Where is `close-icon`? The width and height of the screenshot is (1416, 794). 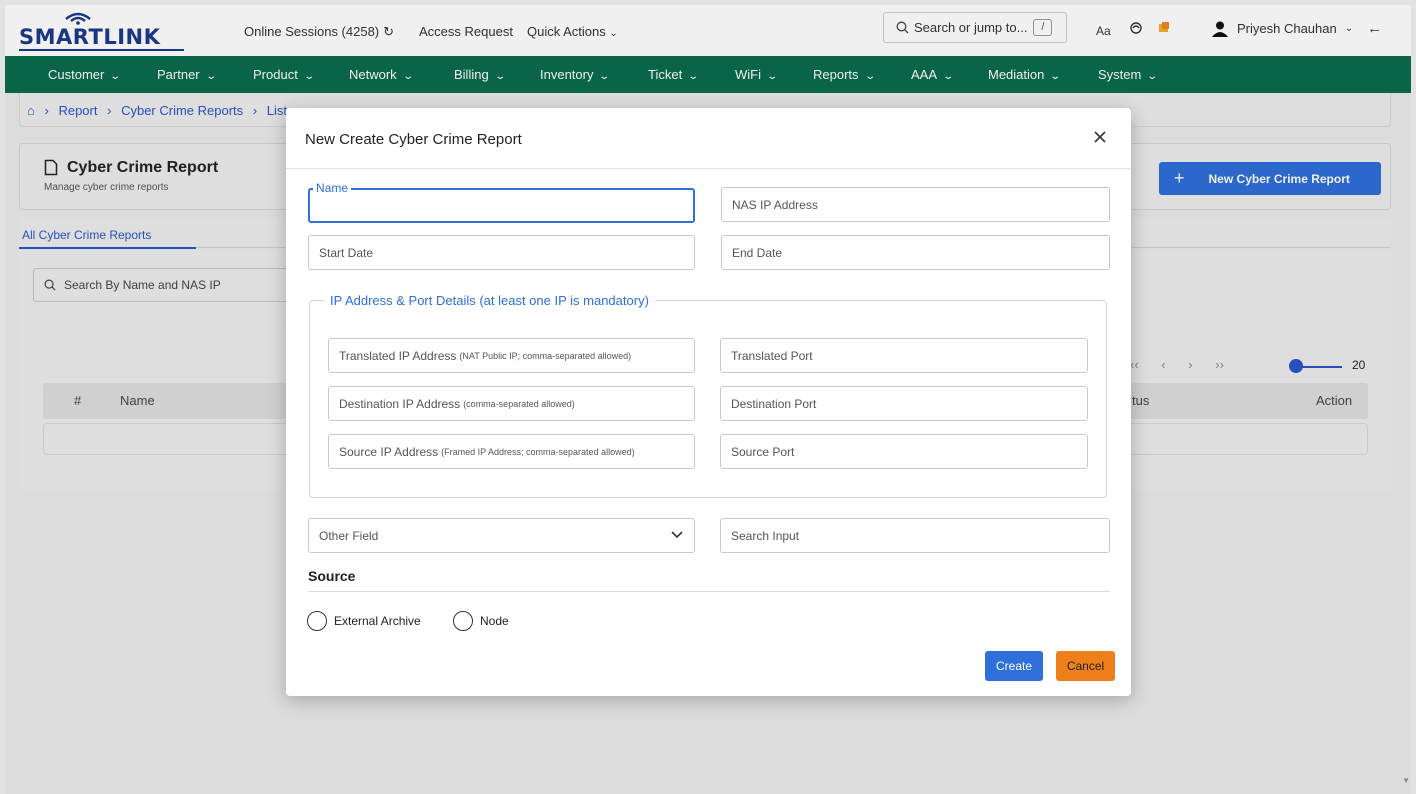
close-icon is located at coordinates (1100, 137).